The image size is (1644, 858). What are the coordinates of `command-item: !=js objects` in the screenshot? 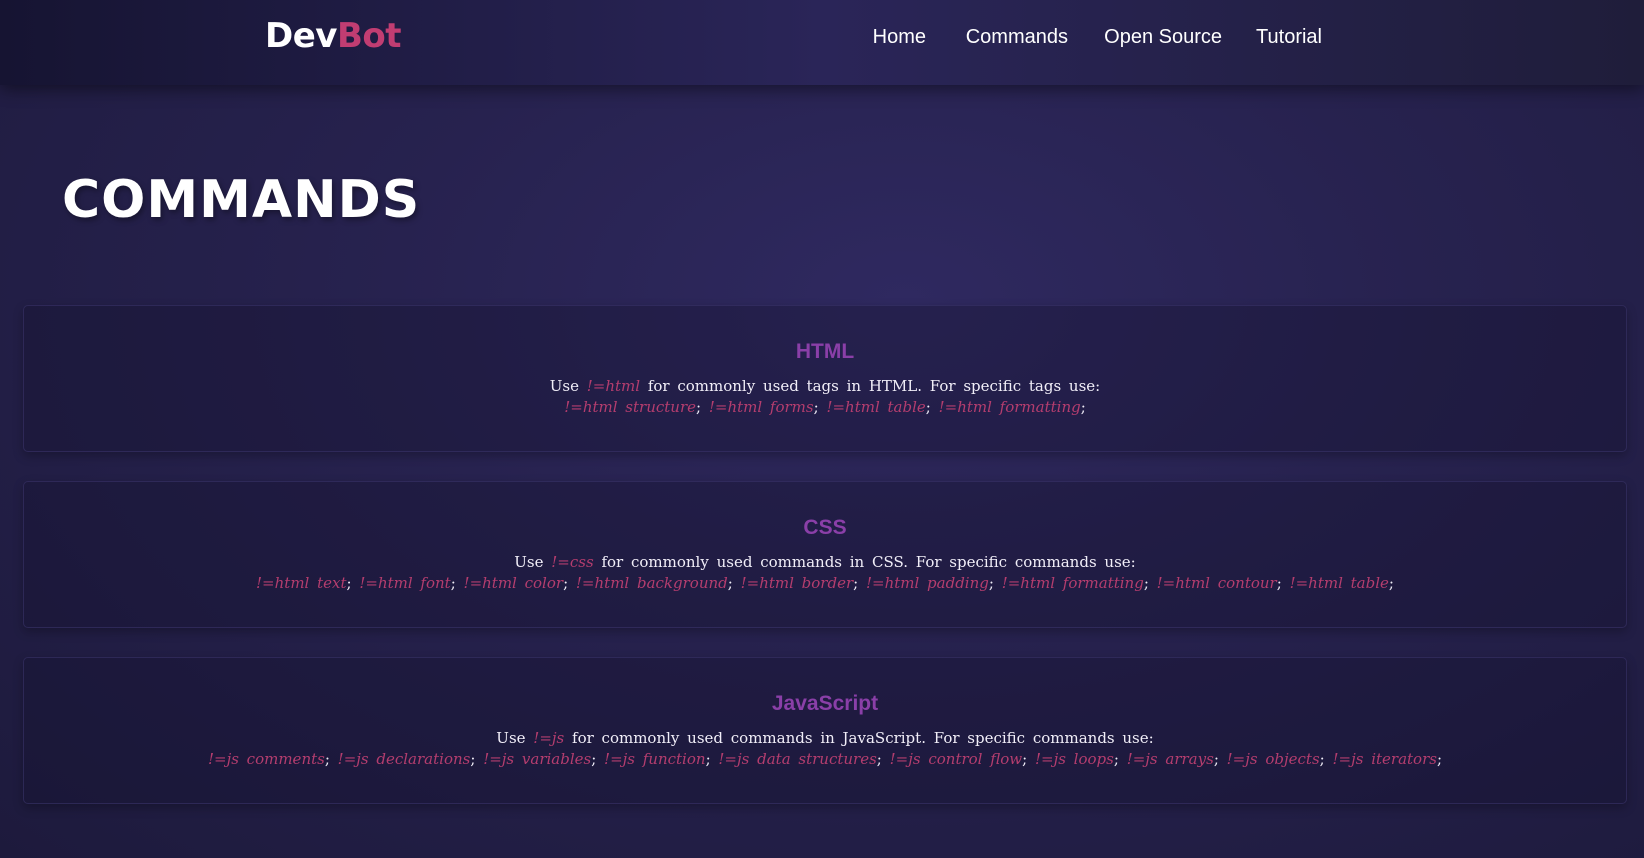 It's located at (1273, 759).